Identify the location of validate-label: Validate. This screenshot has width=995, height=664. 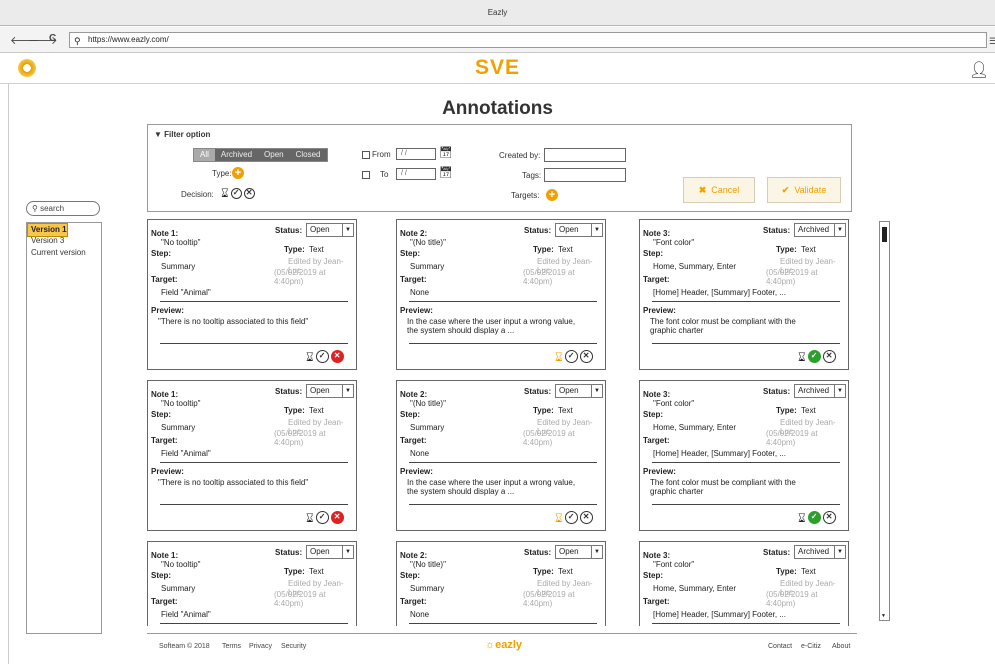
(810, 190).